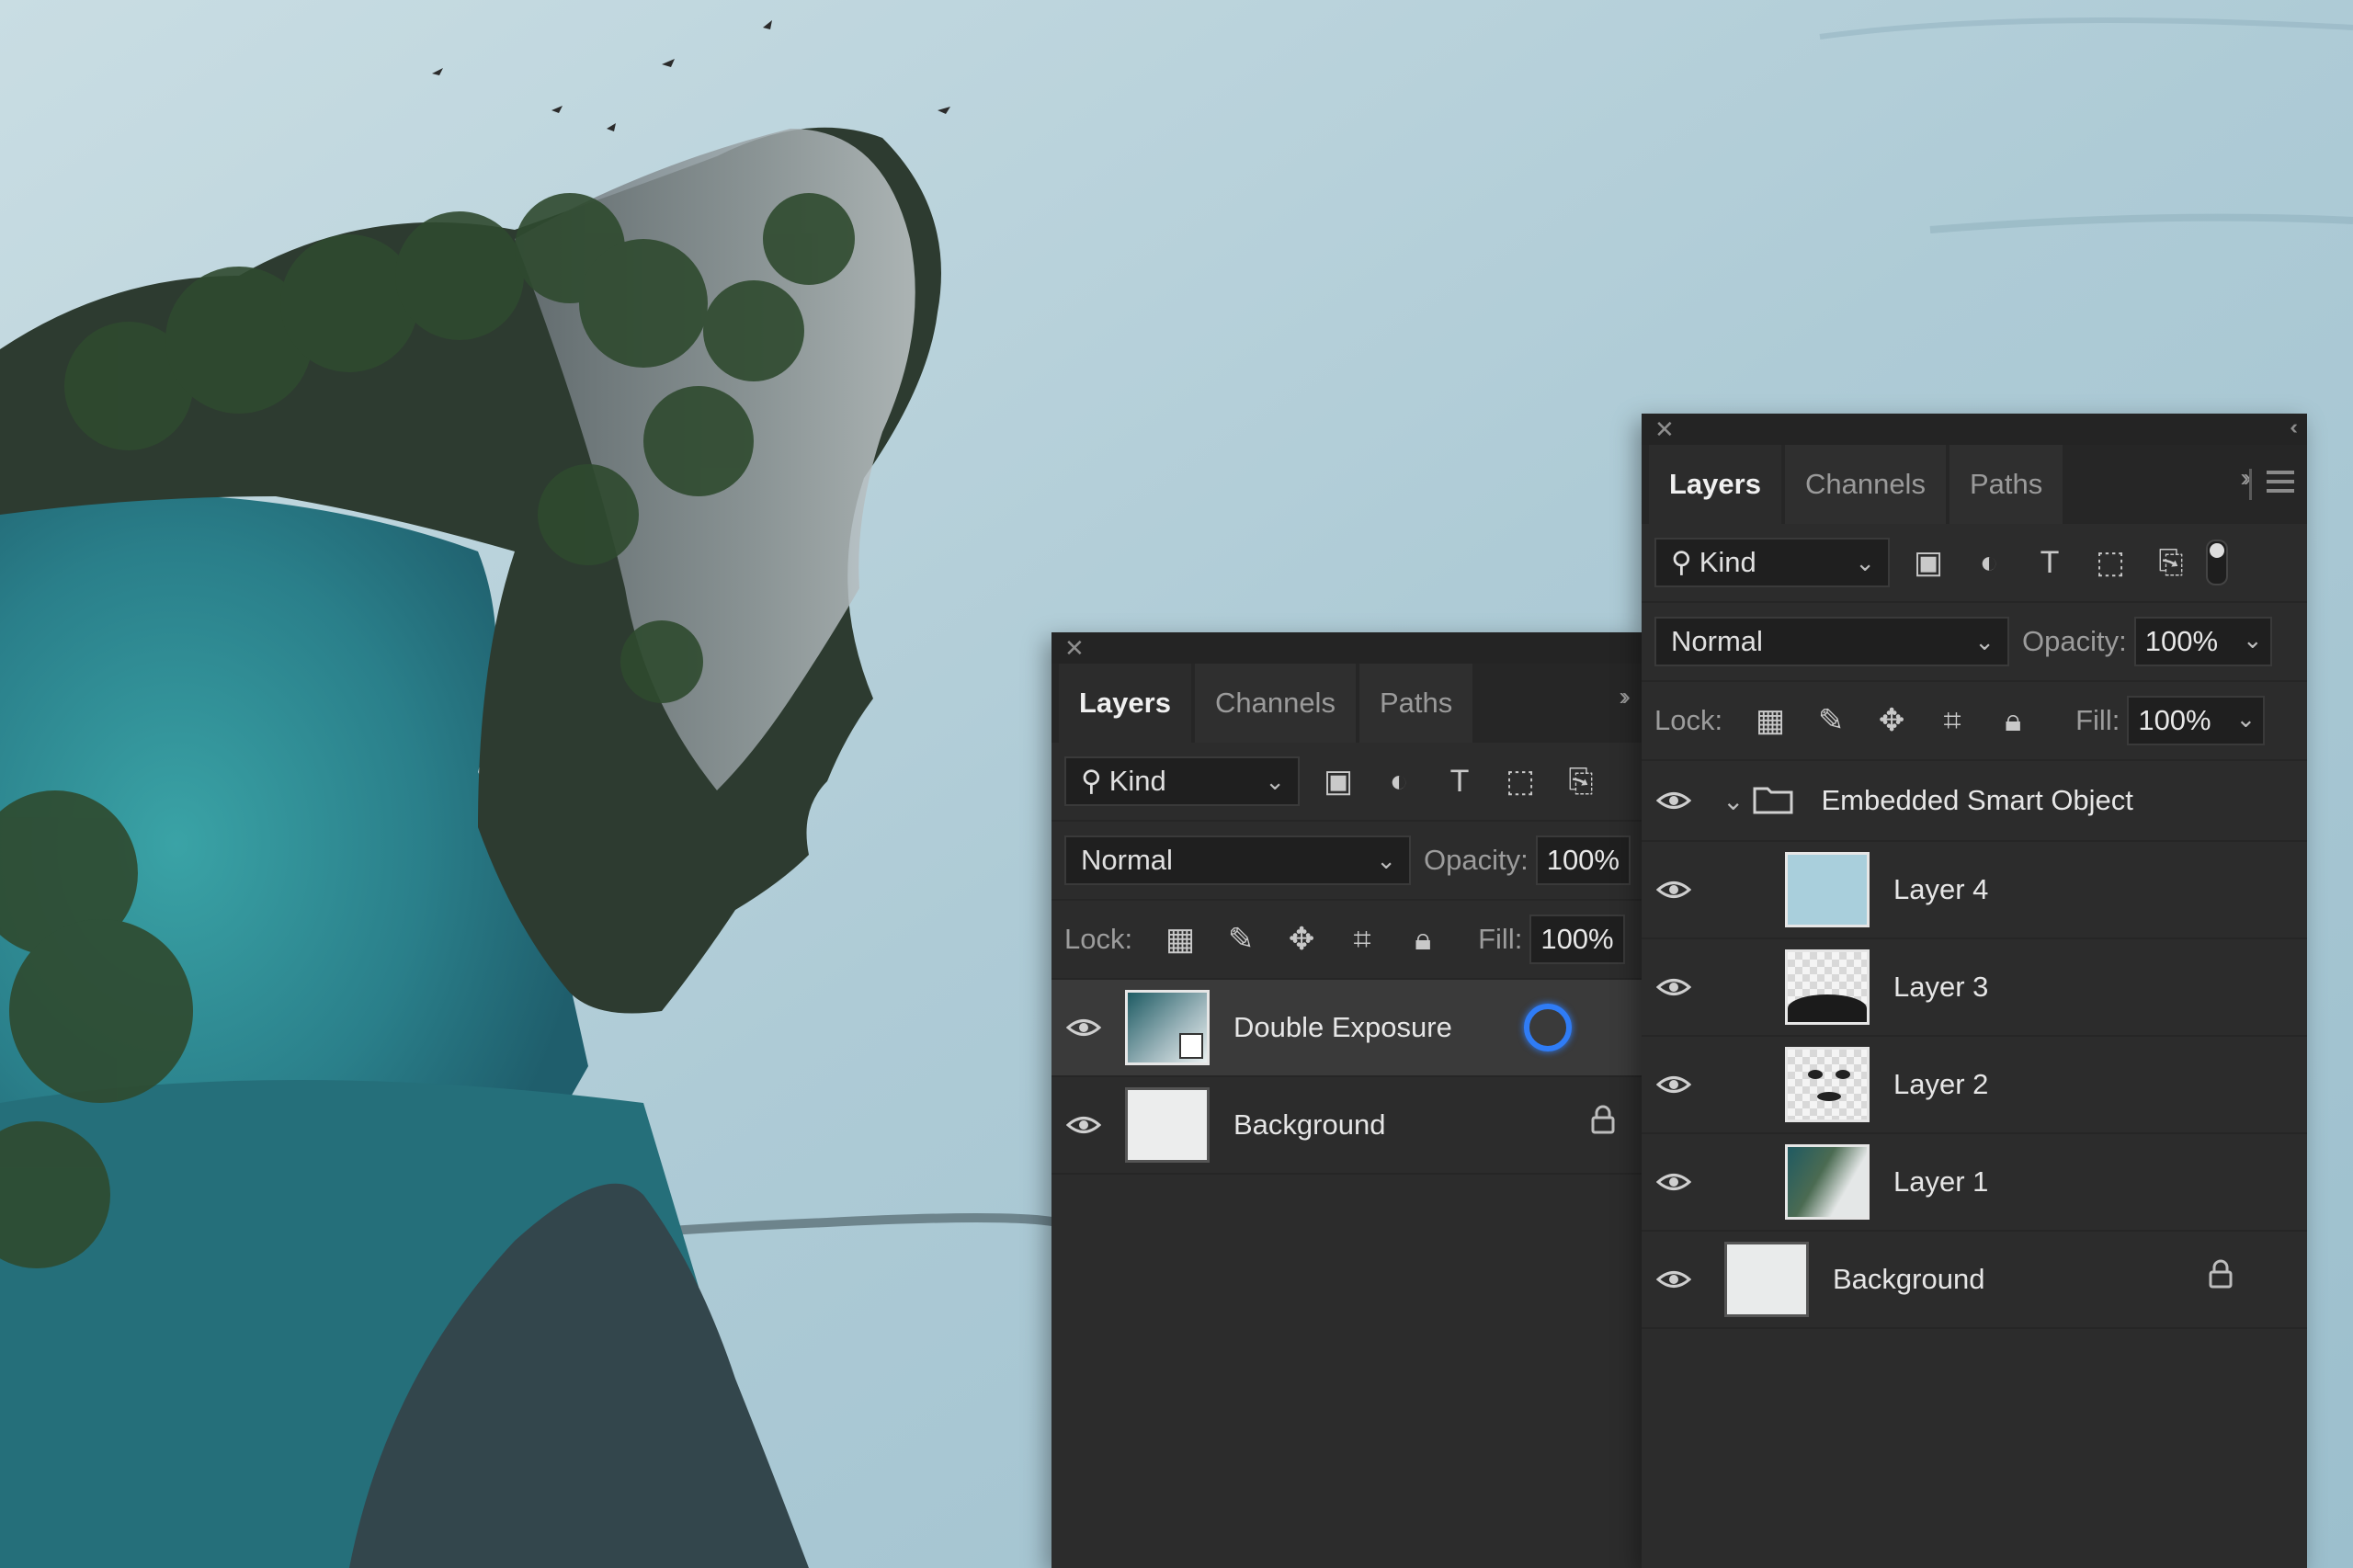  I want to click on layer-group-embedded-smart-object: ⌄ Embedded Smart Object, so click(1974, 801).